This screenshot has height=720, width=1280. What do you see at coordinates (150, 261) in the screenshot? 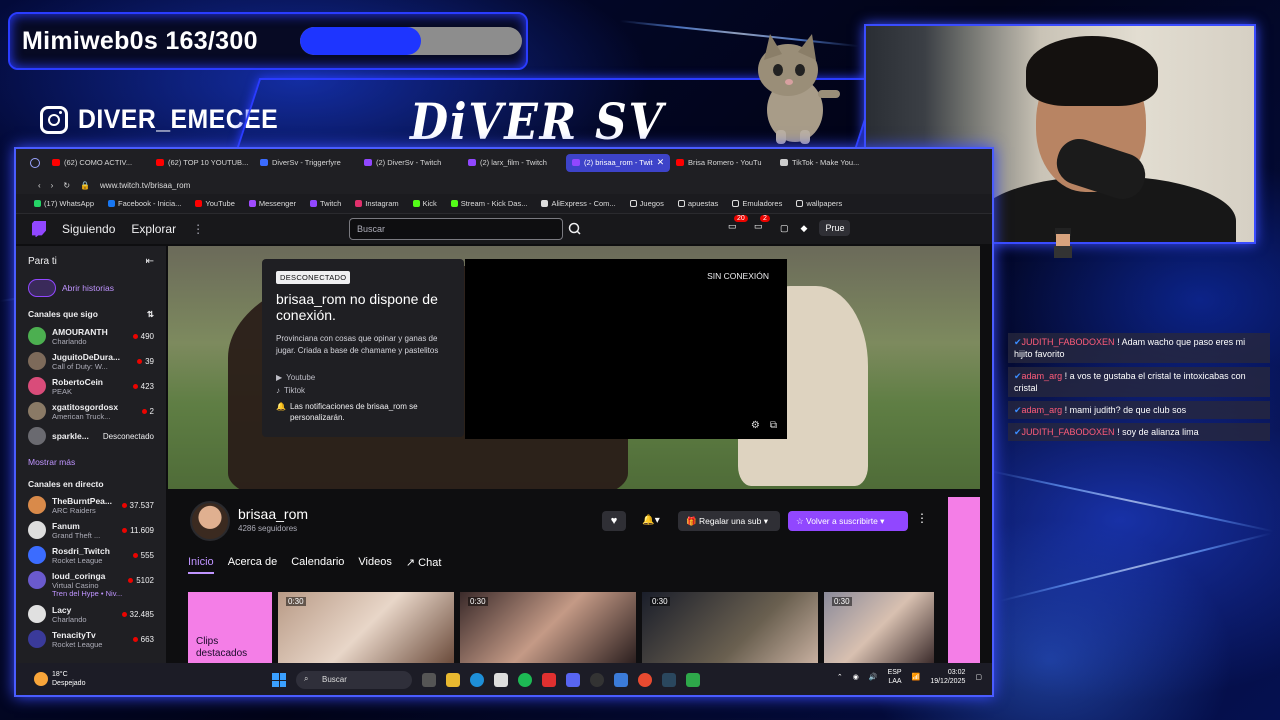
I see `collapse-icon: ⇤` at bounding box center [150, 261].